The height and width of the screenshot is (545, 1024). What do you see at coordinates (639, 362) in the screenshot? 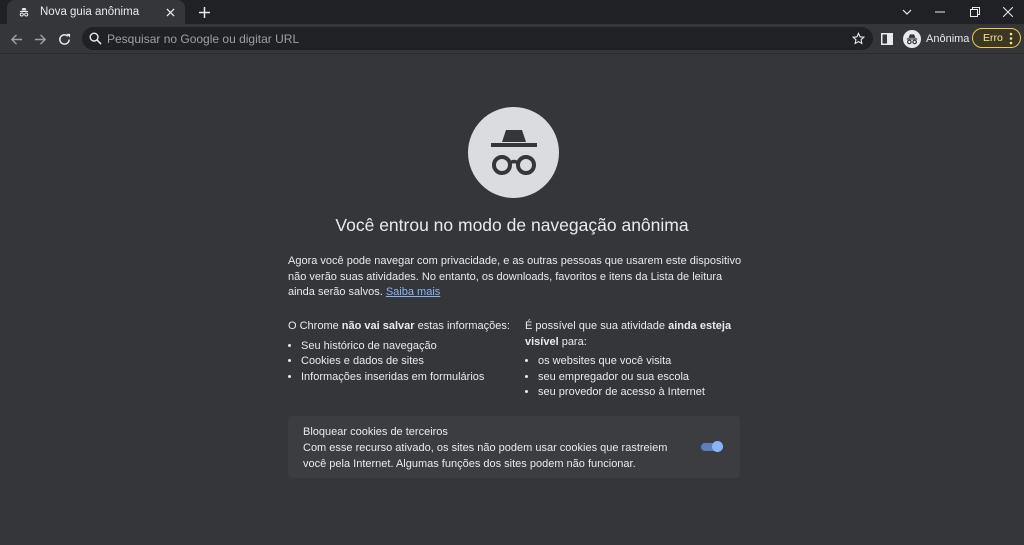
I see `list-item: os websites que você visita` at bounding box center [639, 362].